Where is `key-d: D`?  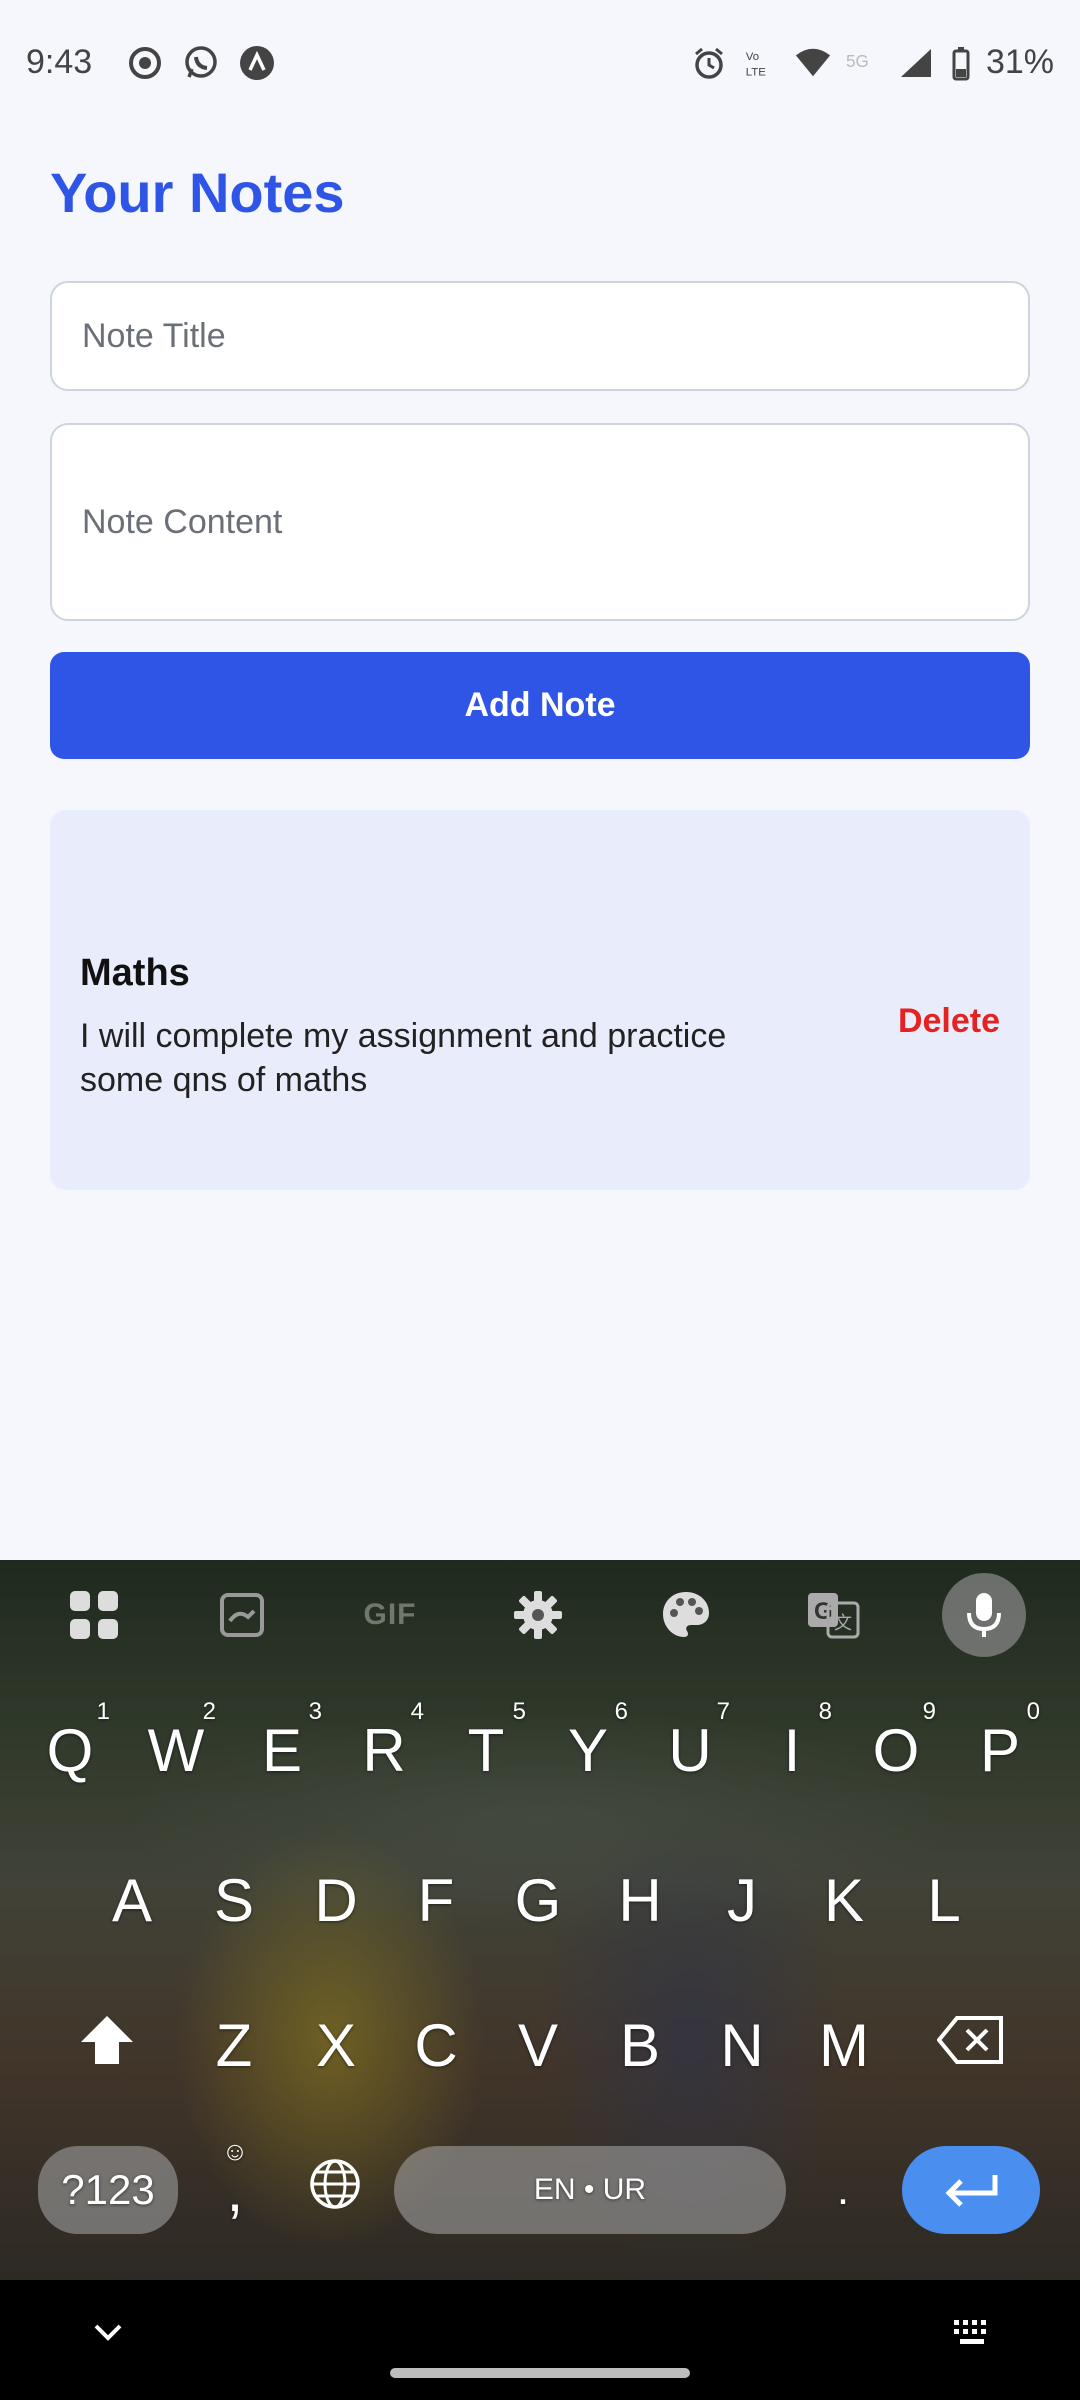 key-d: D is located at coordinates (336, 1900).